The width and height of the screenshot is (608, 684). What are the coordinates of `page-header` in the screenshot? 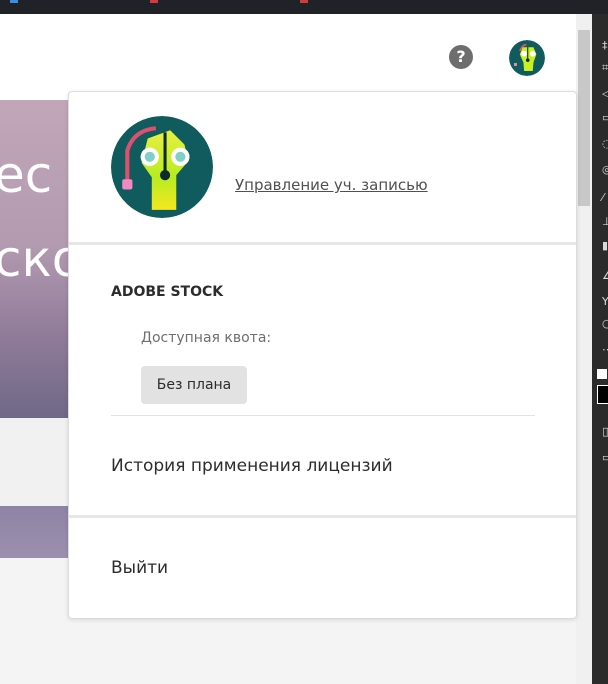 It's located at (288, 57).